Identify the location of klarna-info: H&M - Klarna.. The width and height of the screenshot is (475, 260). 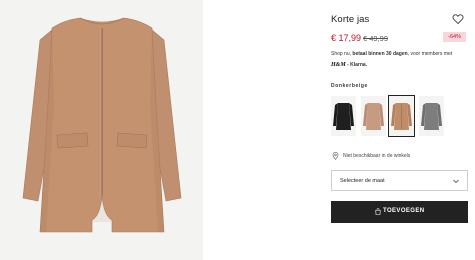
(349, 65).